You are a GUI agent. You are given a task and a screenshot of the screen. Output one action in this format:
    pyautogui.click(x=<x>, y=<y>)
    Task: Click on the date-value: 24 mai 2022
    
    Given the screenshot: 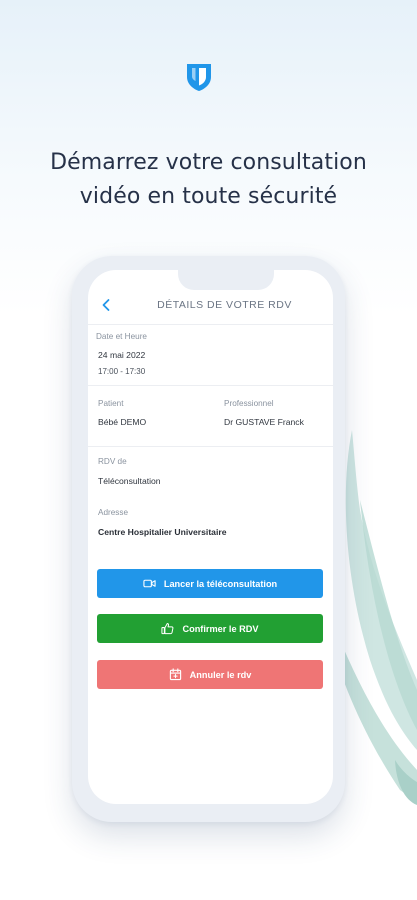 What is the action you would take?
    pyautogui.click(x=122, y=355)
    